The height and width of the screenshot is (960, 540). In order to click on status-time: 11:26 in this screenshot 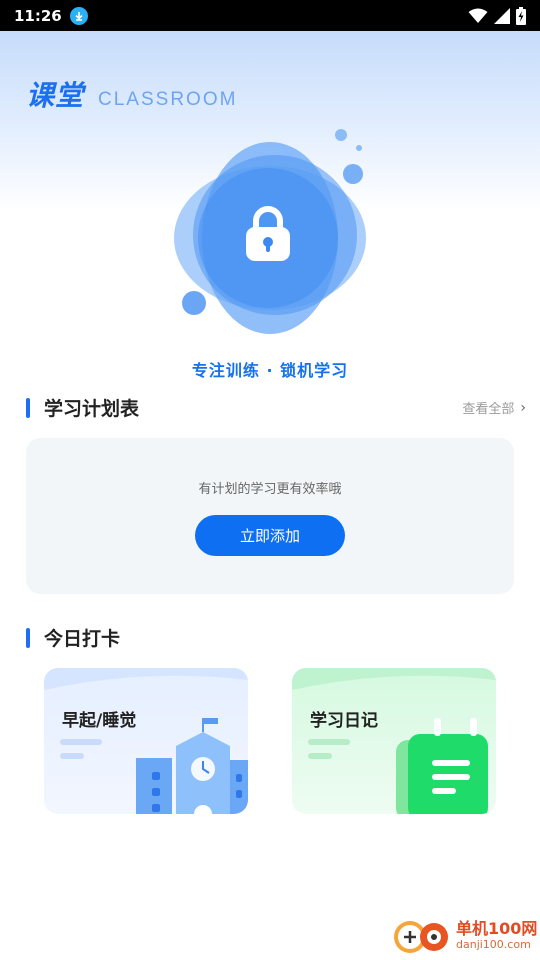, I will do `click(38, 15)`.